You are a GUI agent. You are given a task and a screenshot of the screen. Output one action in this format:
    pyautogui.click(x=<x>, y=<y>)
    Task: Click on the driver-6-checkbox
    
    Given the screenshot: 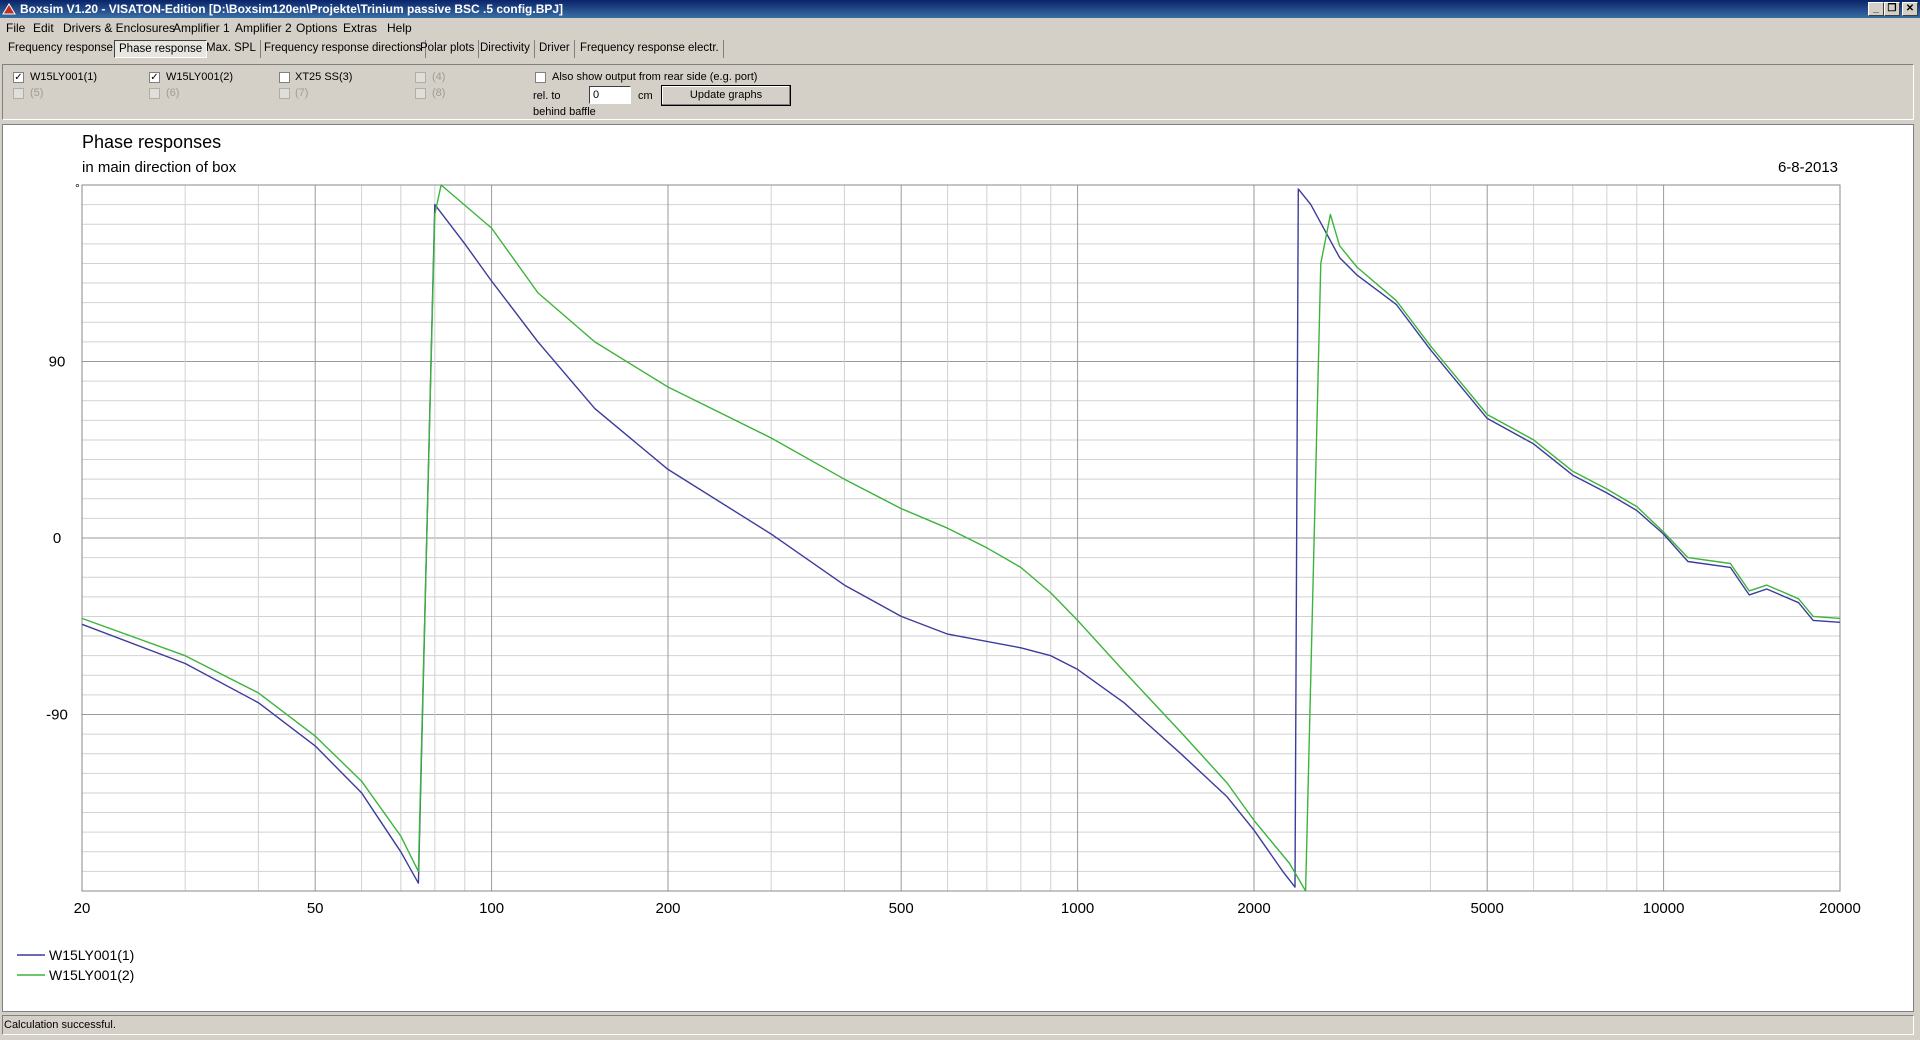 What is the action you would take?
    pyautogui.click(x=154, y=93)
    